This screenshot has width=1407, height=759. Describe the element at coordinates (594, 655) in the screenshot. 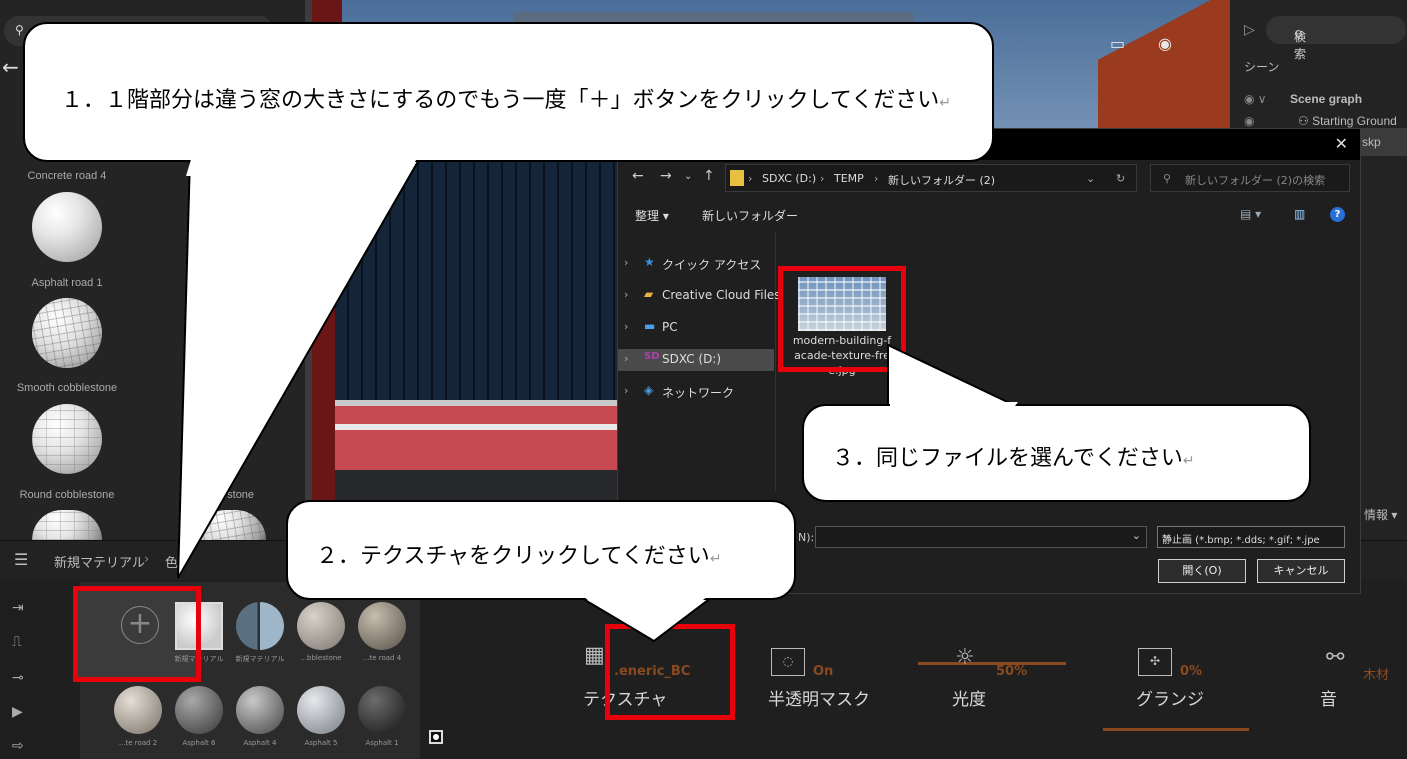

I see `texture-icon: ▦` at that location.